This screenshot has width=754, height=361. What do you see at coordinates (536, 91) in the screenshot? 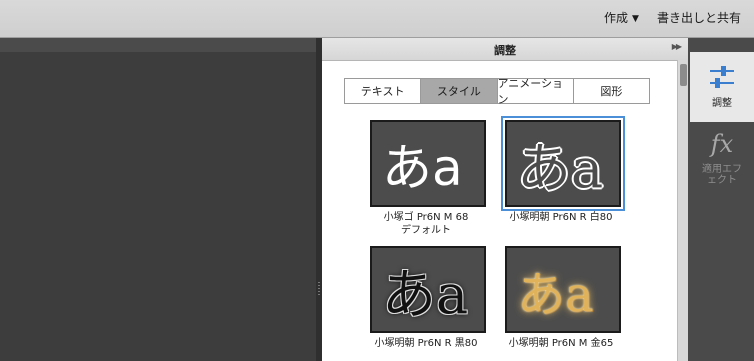
I see `tab-animation: アニメーション` at bounding box center [536, 91].